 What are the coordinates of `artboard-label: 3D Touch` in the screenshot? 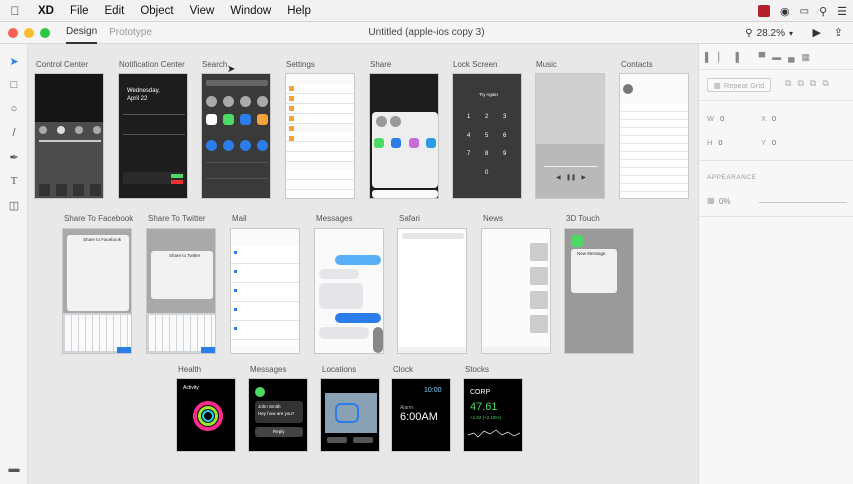 It's located at (583, 218).